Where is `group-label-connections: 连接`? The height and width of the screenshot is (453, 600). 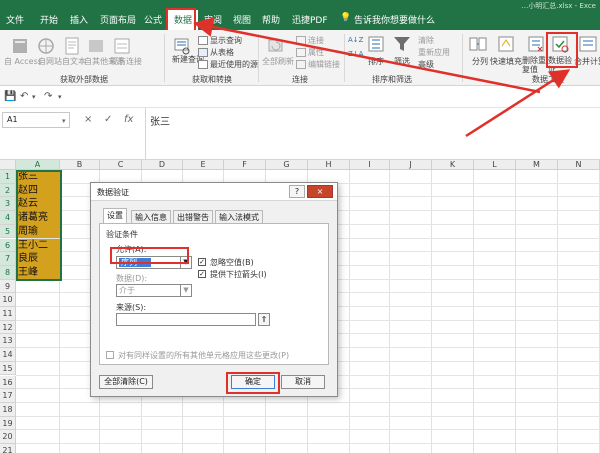
group-label-connections: 连接 is located at coordinates (300, 79).